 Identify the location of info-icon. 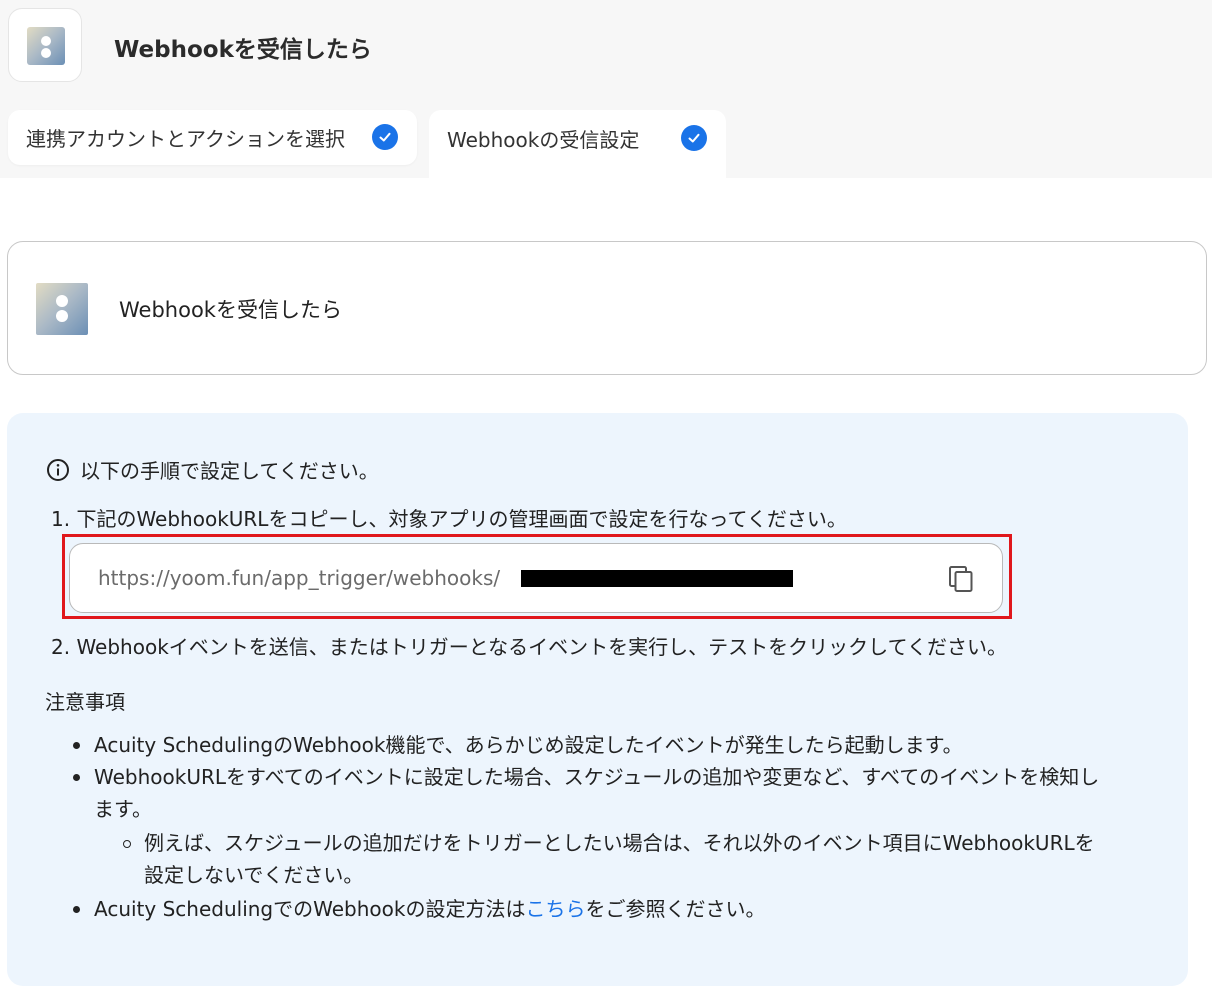
(58, 469).